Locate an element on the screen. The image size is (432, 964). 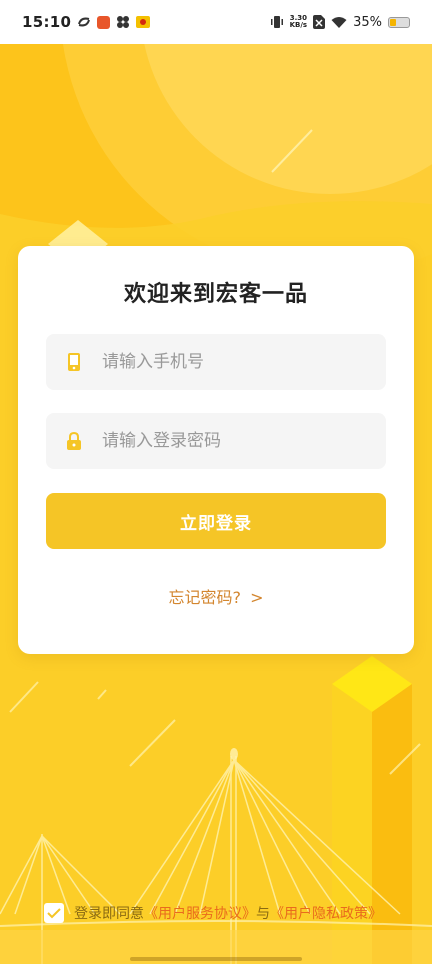
status-bar: 15:10 3.30 KB/s 35% is located at coordinates (216, 22).